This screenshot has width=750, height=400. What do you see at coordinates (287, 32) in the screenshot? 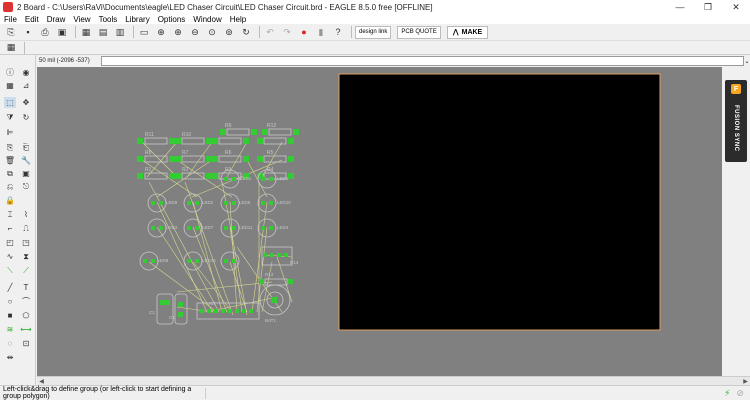
I see `redo-icon: ↷` at bounding box center [287, 32].